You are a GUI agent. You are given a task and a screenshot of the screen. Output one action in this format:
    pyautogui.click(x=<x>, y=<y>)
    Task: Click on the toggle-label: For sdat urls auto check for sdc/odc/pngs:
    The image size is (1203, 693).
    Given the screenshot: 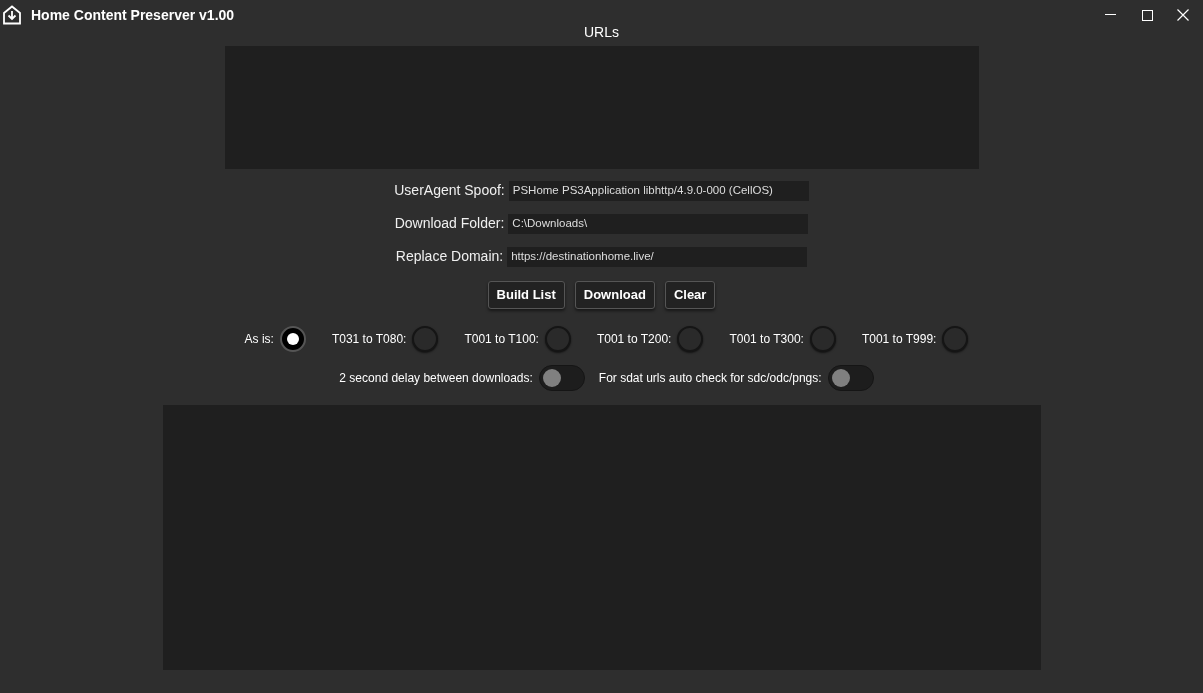 What is the action you would take?
    pyautogui.click(x=710, y=378)
    